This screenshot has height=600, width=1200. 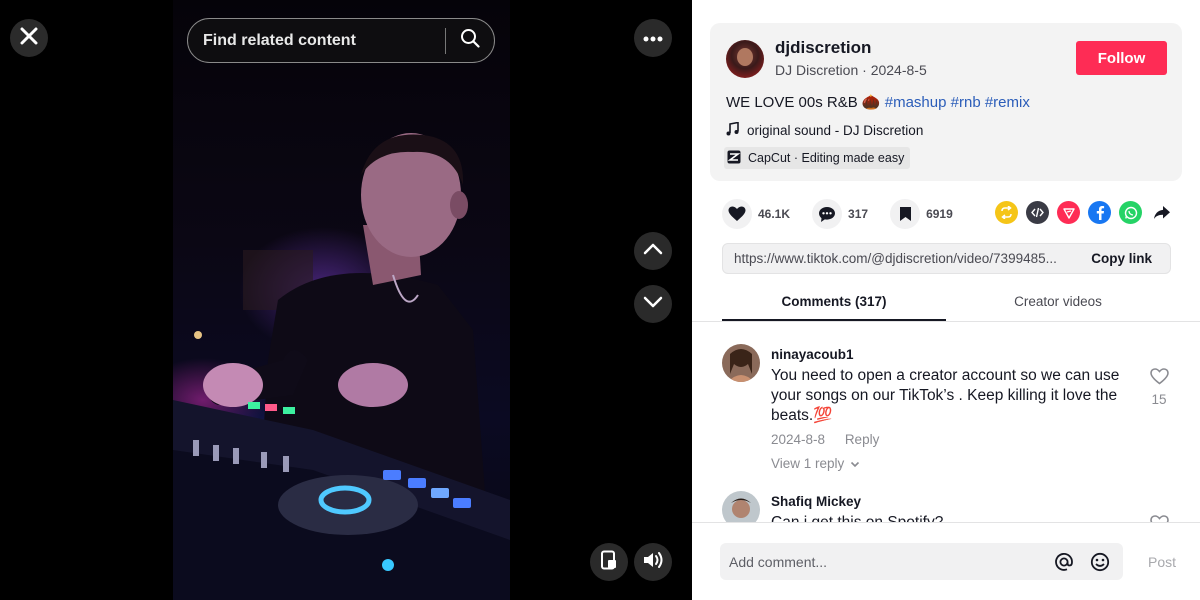 What do you see at coordinates (1099, 212) in the screenshot?
I see `facebook-icon` at bounding box center [1099, 212].